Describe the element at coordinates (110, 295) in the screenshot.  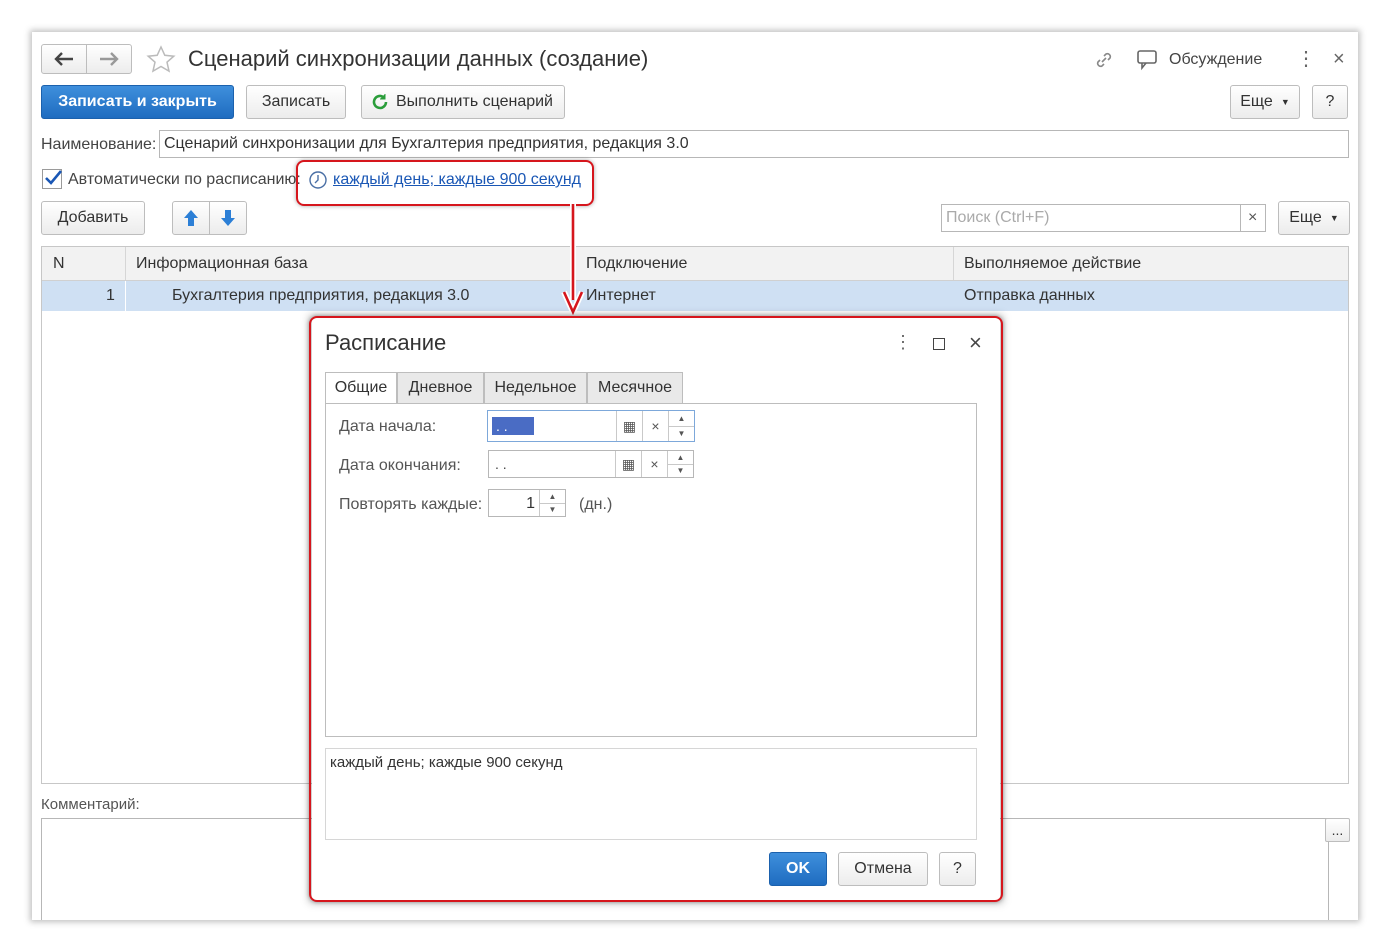
I see `cell-n: 1` at that location.